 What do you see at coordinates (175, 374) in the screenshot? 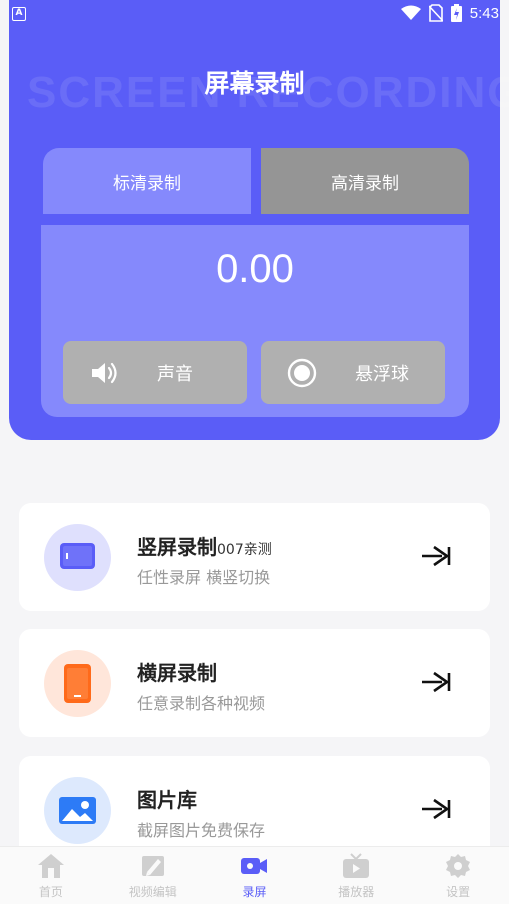
I see `sound-label: 声音` at bounding box center [175, 374].